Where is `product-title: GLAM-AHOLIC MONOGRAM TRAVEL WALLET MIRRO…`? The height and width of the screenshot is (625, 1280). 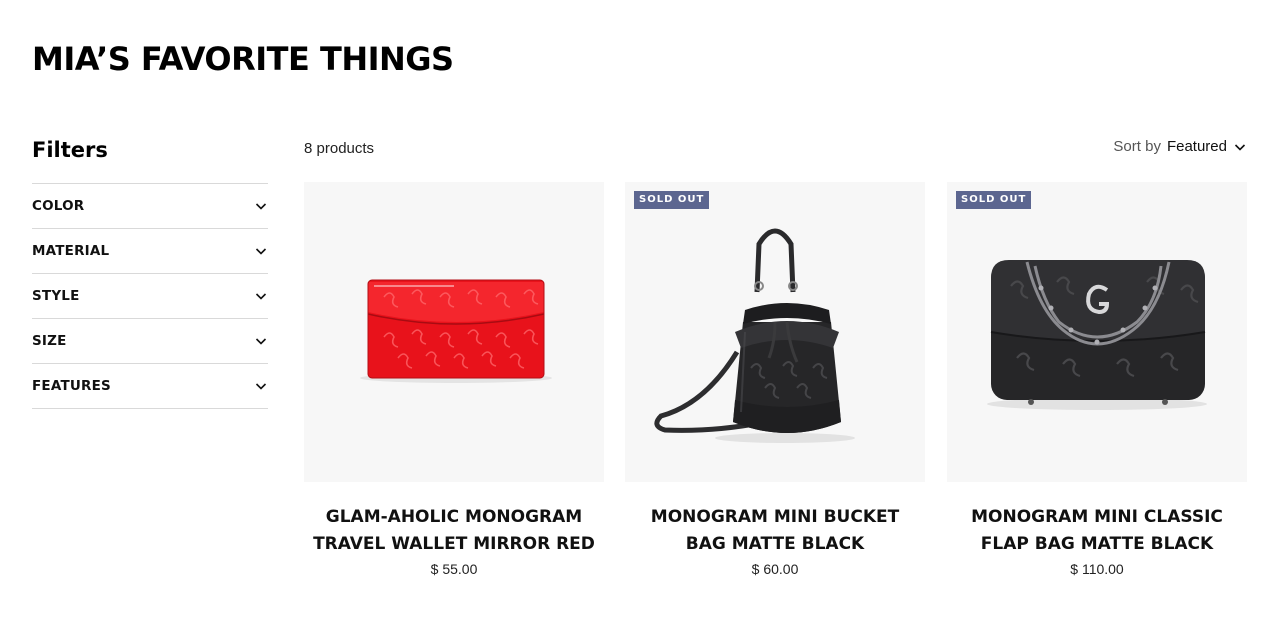
product-title: GLAM-AHOLIC MONOGRAM TRAVEL WALLET MIRRO… is located at coordinates (454, 531).